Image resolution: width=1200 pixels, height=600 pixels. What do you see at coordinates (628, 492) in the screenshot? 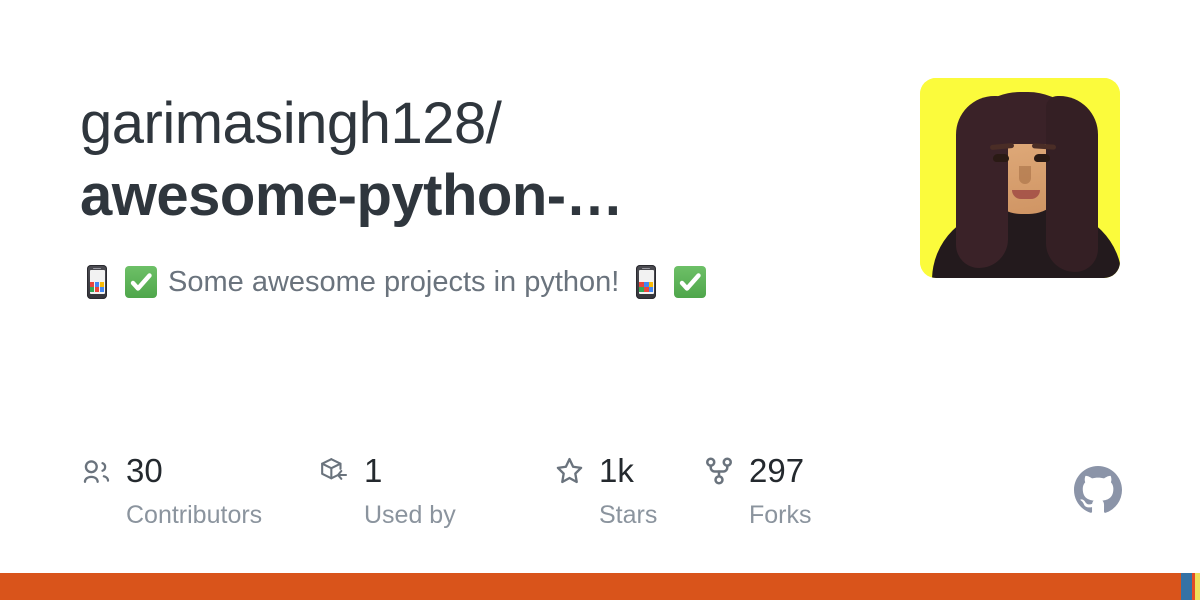
I see `stat-stars: 1k Stars` at bounding box center [628, 492].